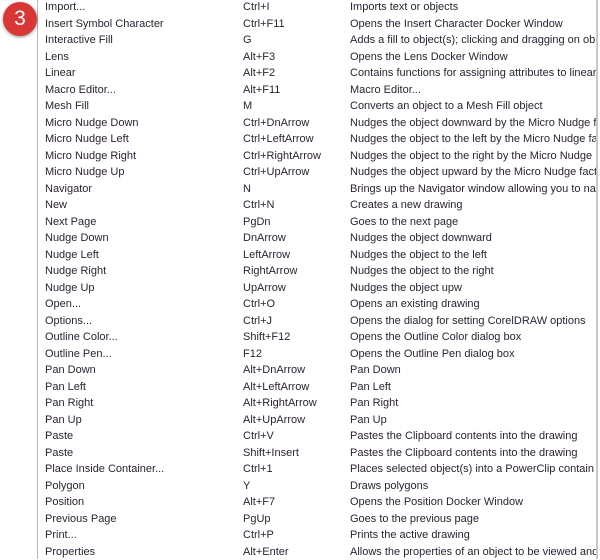  Describe the element at coordinates (75, 271) in the screenshot. I see `command-name: Nudge Right` at that location.